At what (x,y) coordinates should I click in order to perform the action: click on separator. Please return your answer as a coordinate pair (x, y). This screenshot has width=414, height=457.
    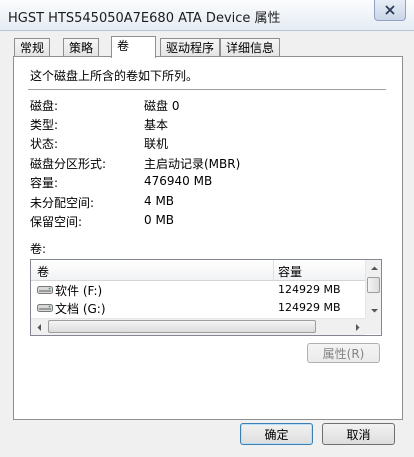
    Looking at the image, I should click on (207, 90).